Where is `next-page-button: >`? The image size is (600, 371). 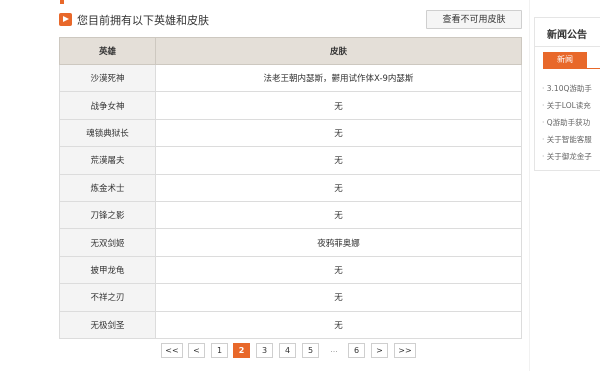
next-page-button: > is located at coordinates (379, 350).